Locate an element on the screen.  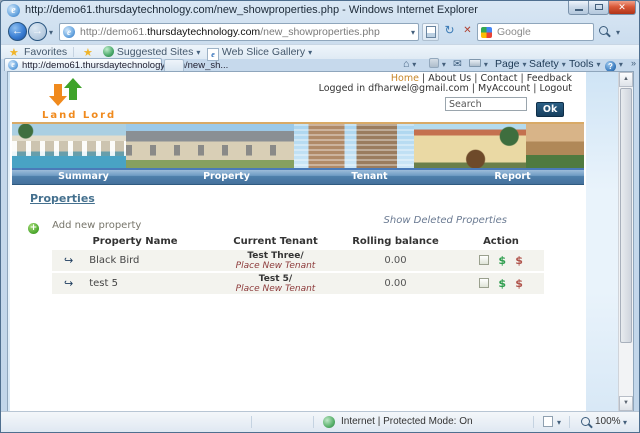
scrollbar-thumb is located at coordinates (626, 215).